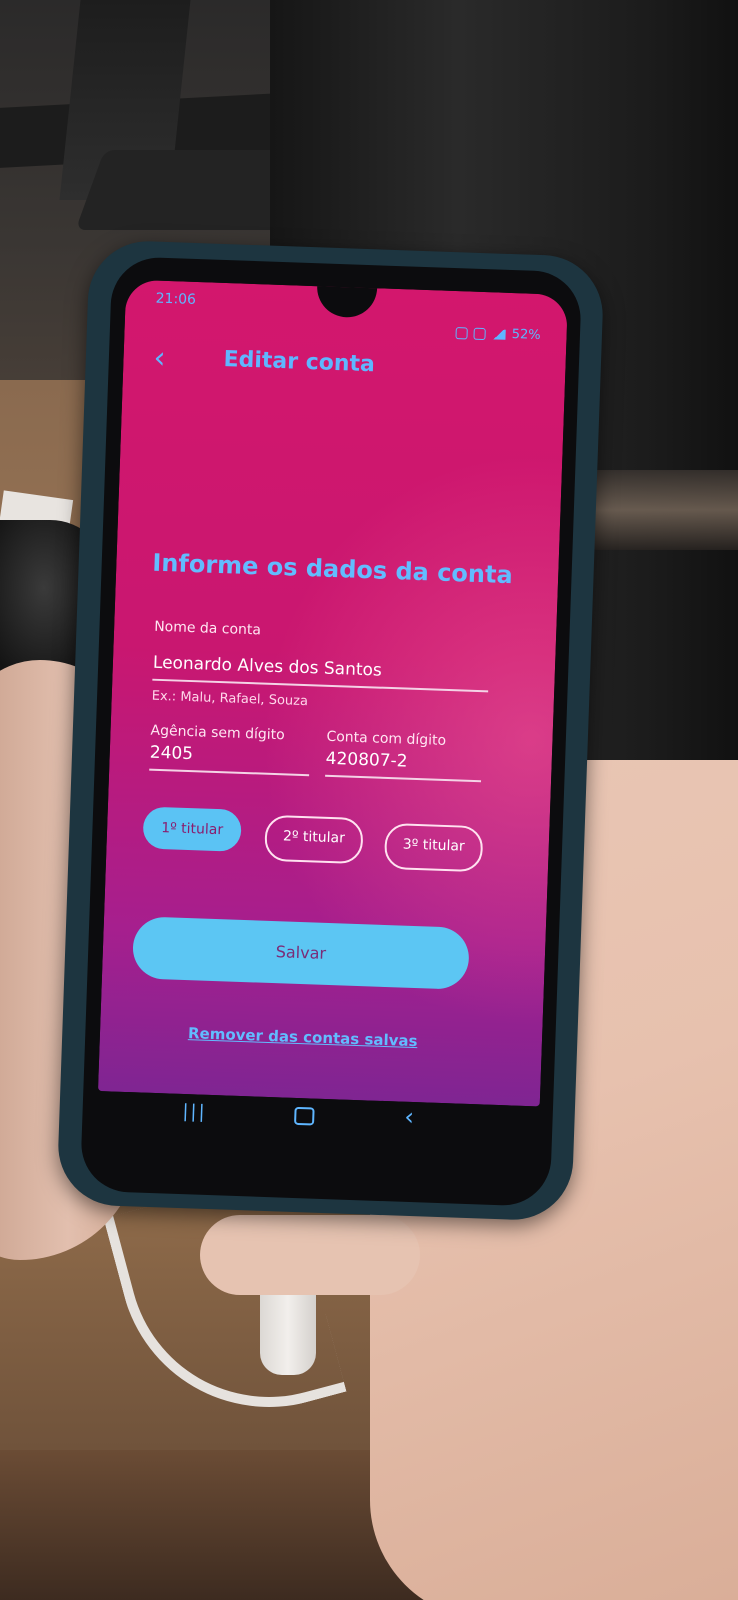 The image size is (738, 1600). I want to click on account-number-underline, so click(403, 778).